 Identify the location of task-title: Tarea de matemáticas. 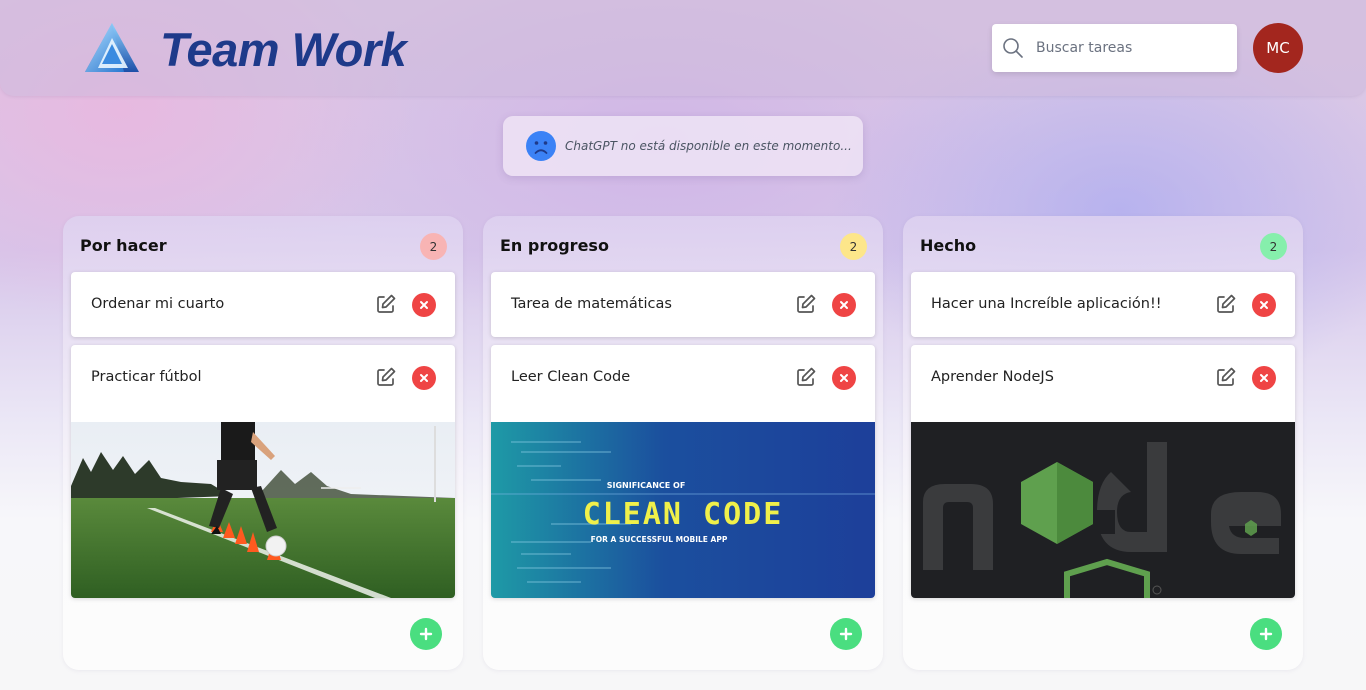
(591, 304).